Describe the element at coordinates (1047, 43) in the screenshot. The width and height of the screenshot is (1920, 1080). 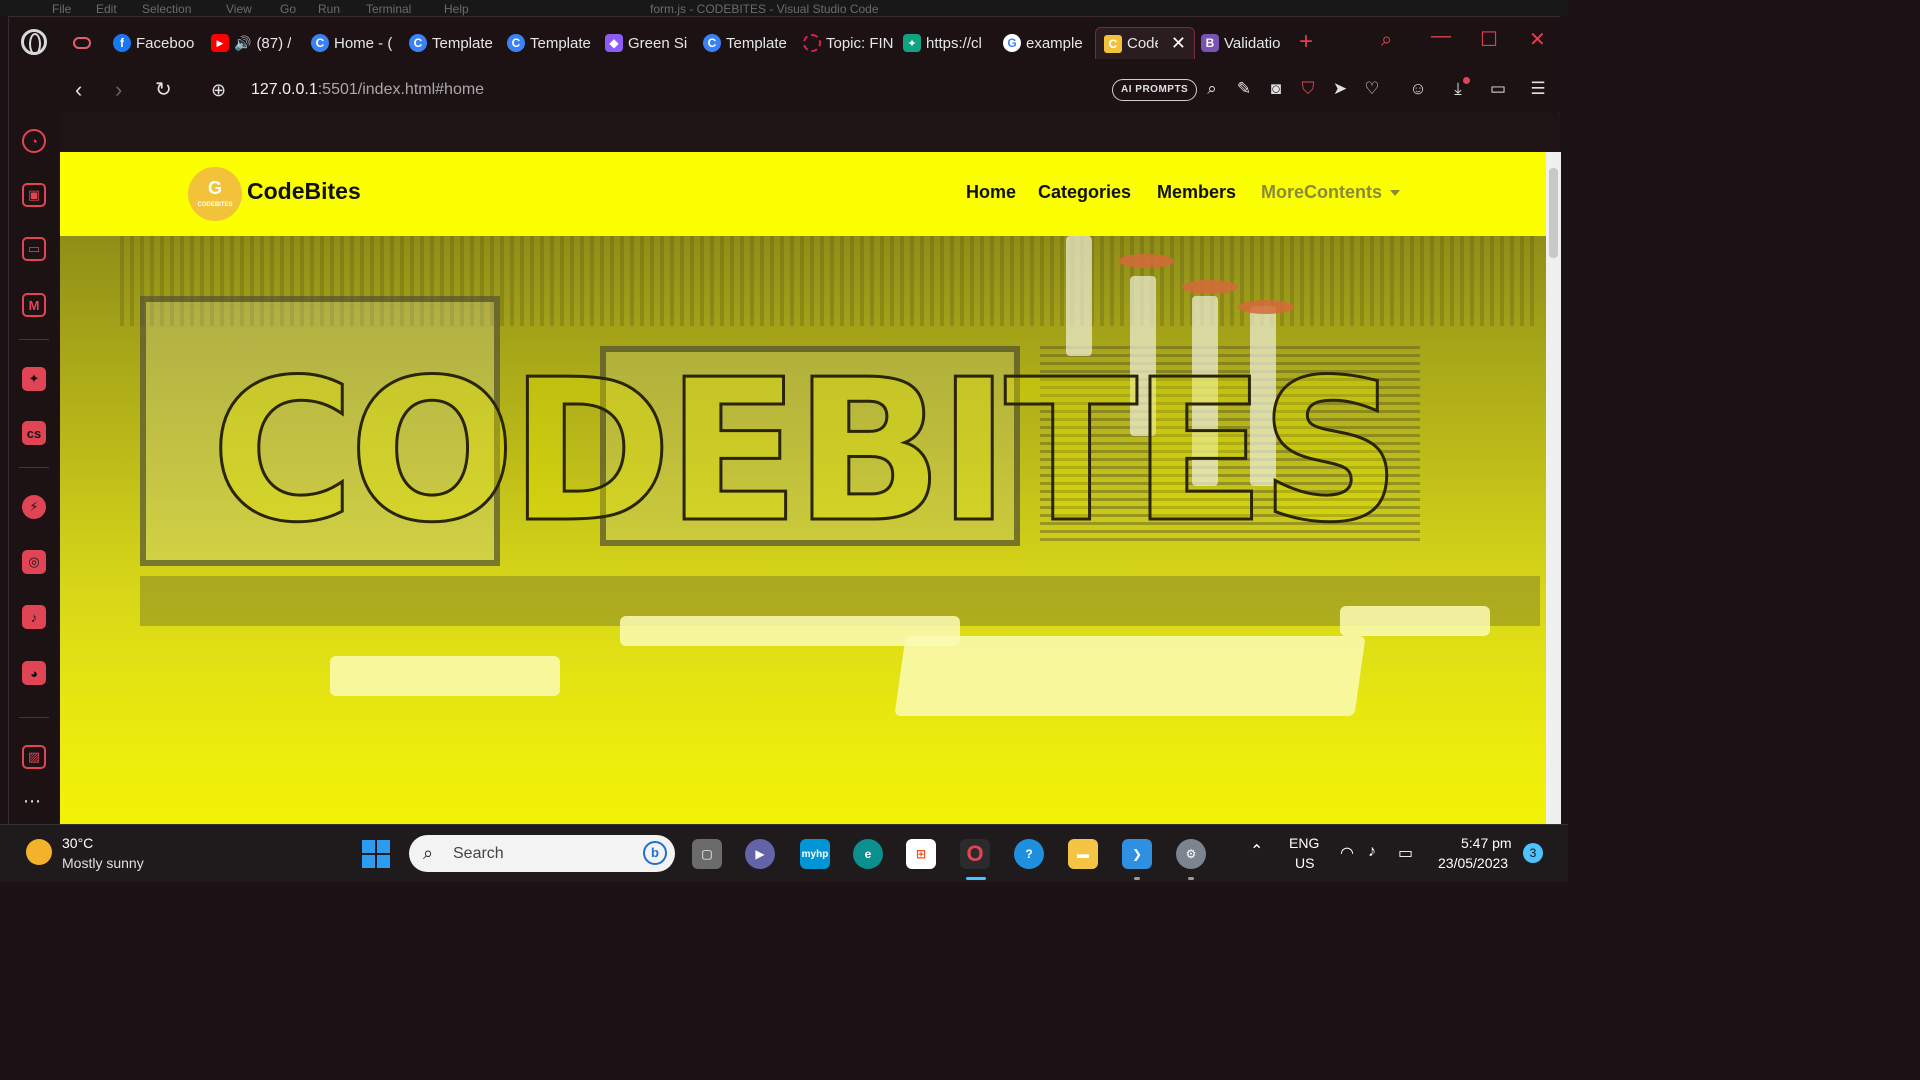
I see `tab-google: G example` at that location.